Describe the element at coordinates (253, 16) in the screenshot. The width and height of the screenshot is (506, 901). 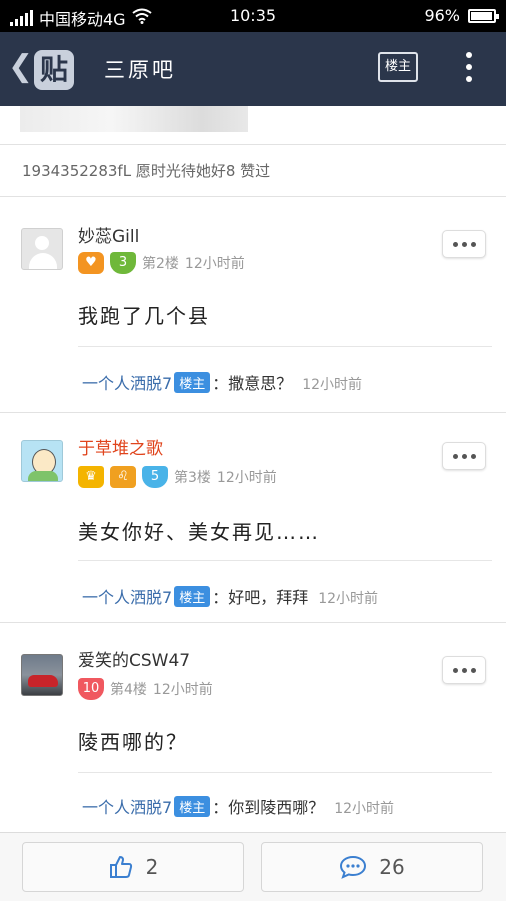
I see `status-bar: 中国移动4G 10:35 96%` at that location.